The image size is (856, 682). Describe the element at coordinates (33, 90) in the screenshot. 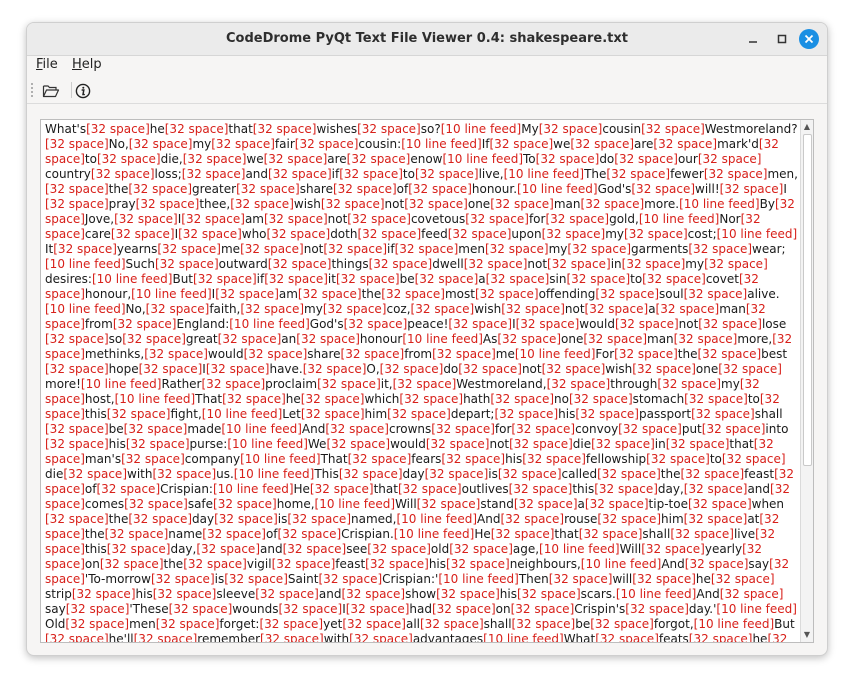

I see `toolbar-grip` at that location.